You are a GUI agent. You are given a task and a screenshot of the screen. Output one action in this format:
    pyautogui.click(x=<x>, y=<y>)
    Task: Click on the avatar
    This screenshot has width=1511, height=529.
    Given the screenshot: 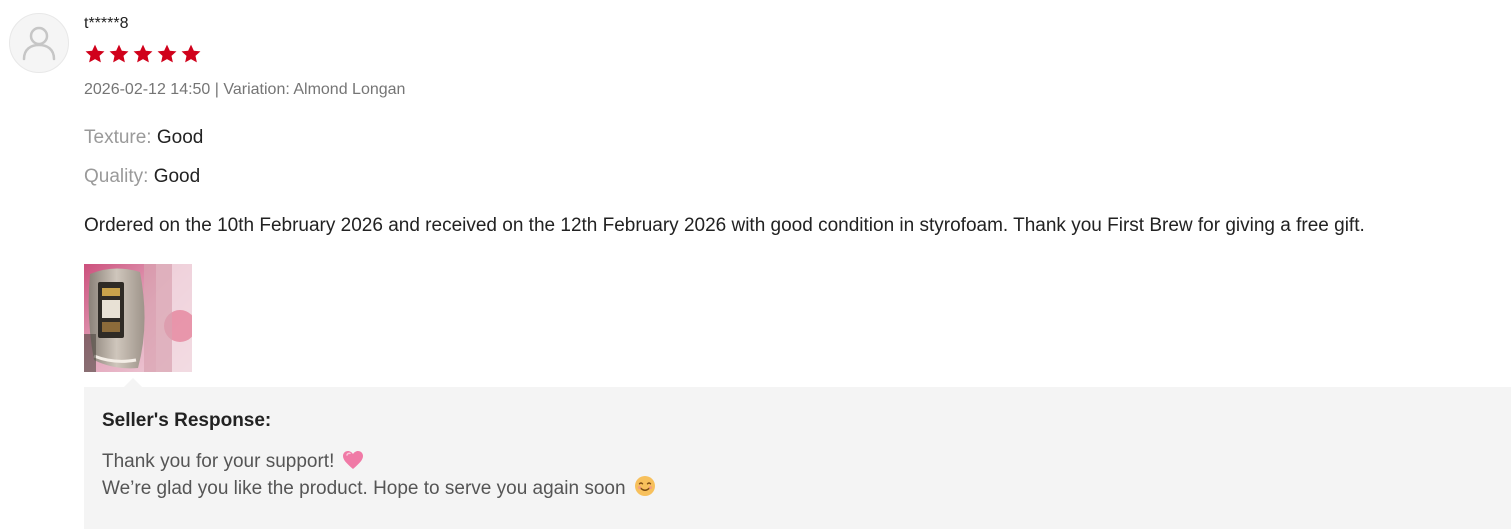 What is the action you would take?
    pyautogui.click(x=39, y=43)
    